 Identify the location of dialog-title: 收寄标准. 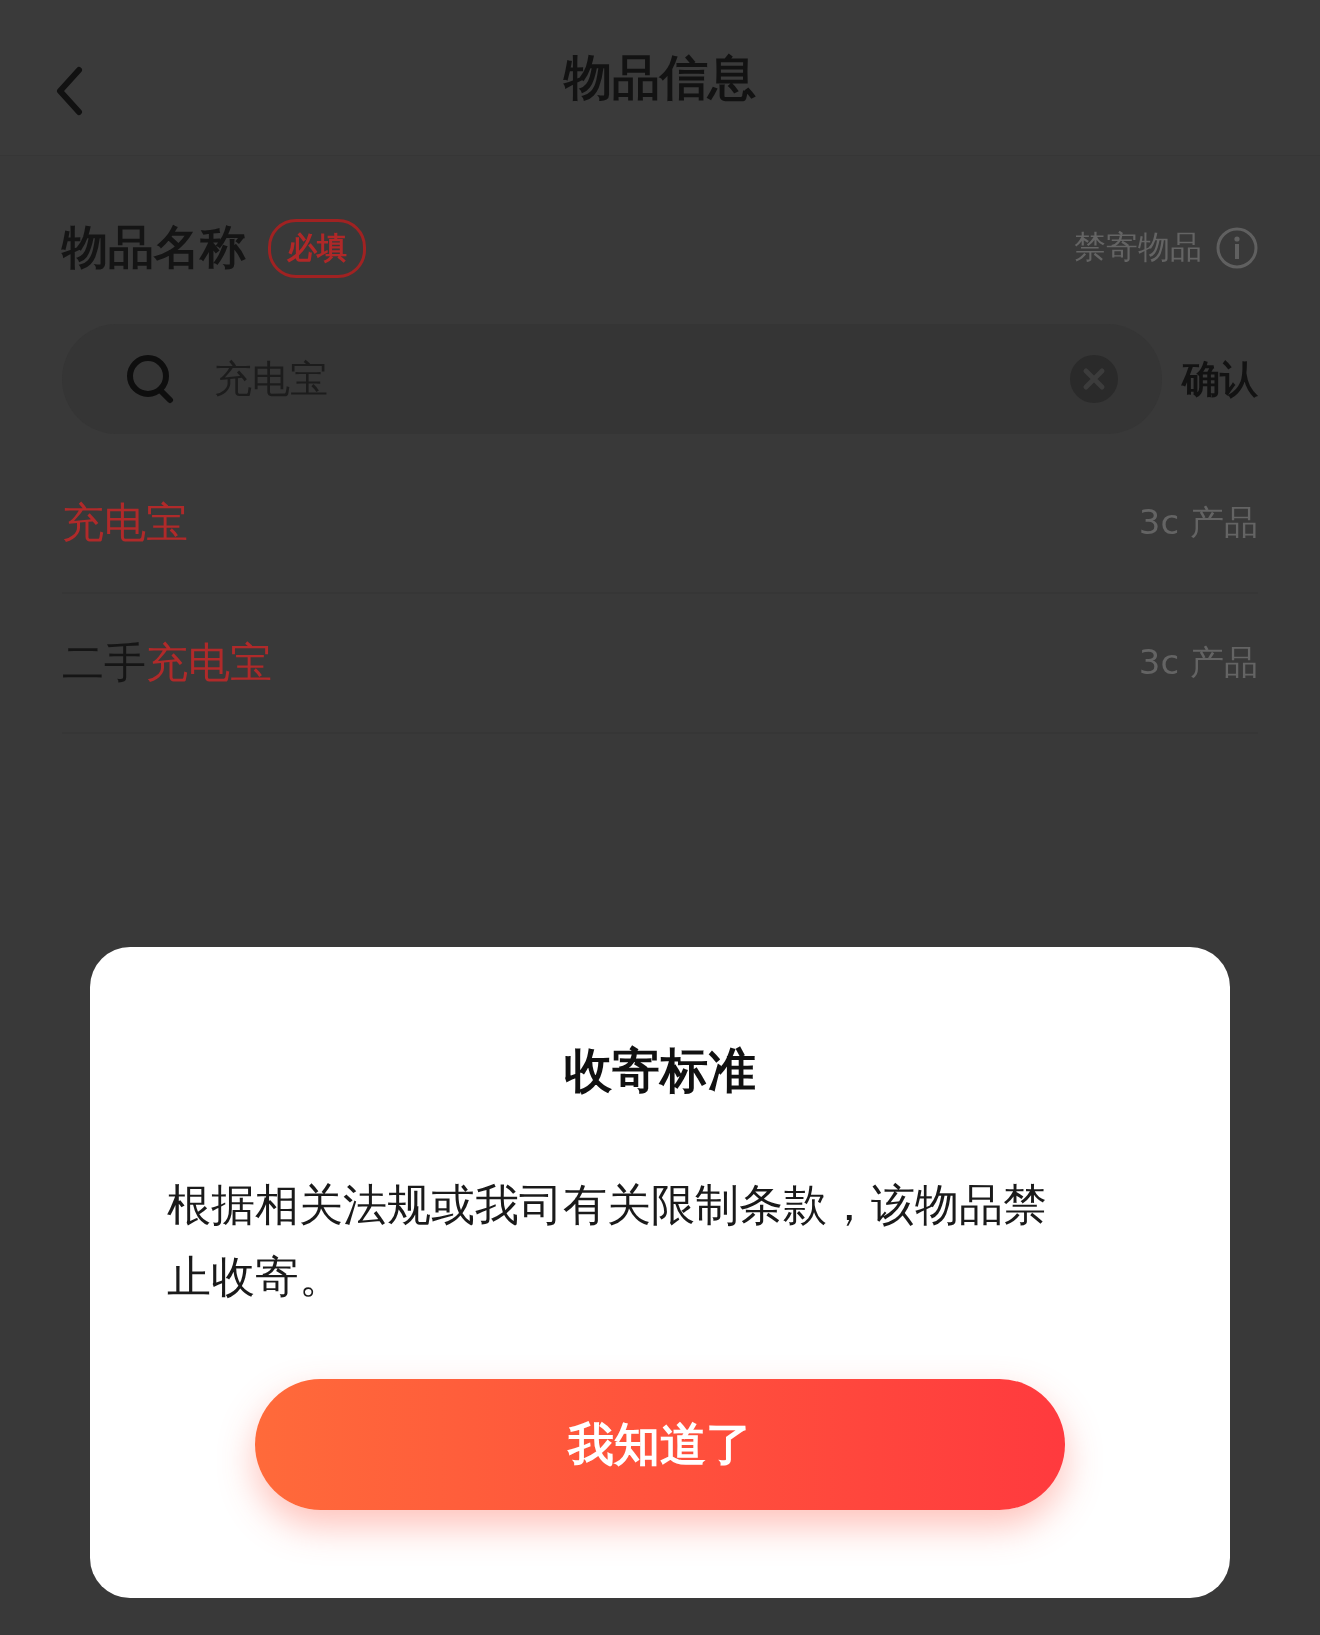
(660, 1070).